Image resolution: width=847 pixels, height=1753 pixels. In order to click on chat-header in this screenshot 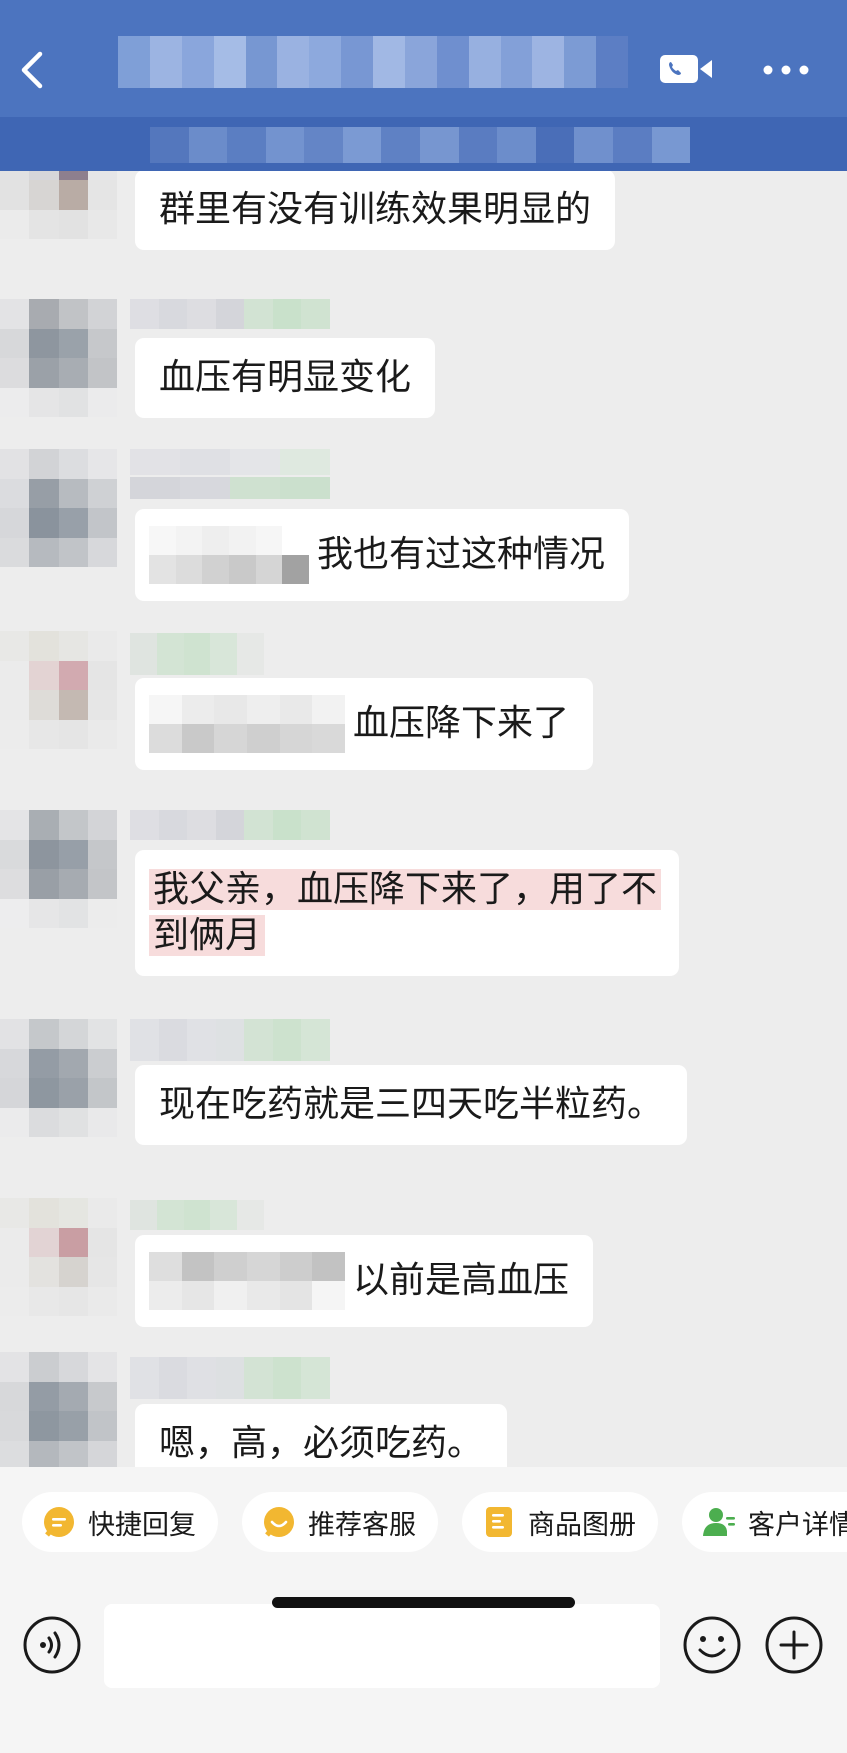, I will do `click(423, 58)`.